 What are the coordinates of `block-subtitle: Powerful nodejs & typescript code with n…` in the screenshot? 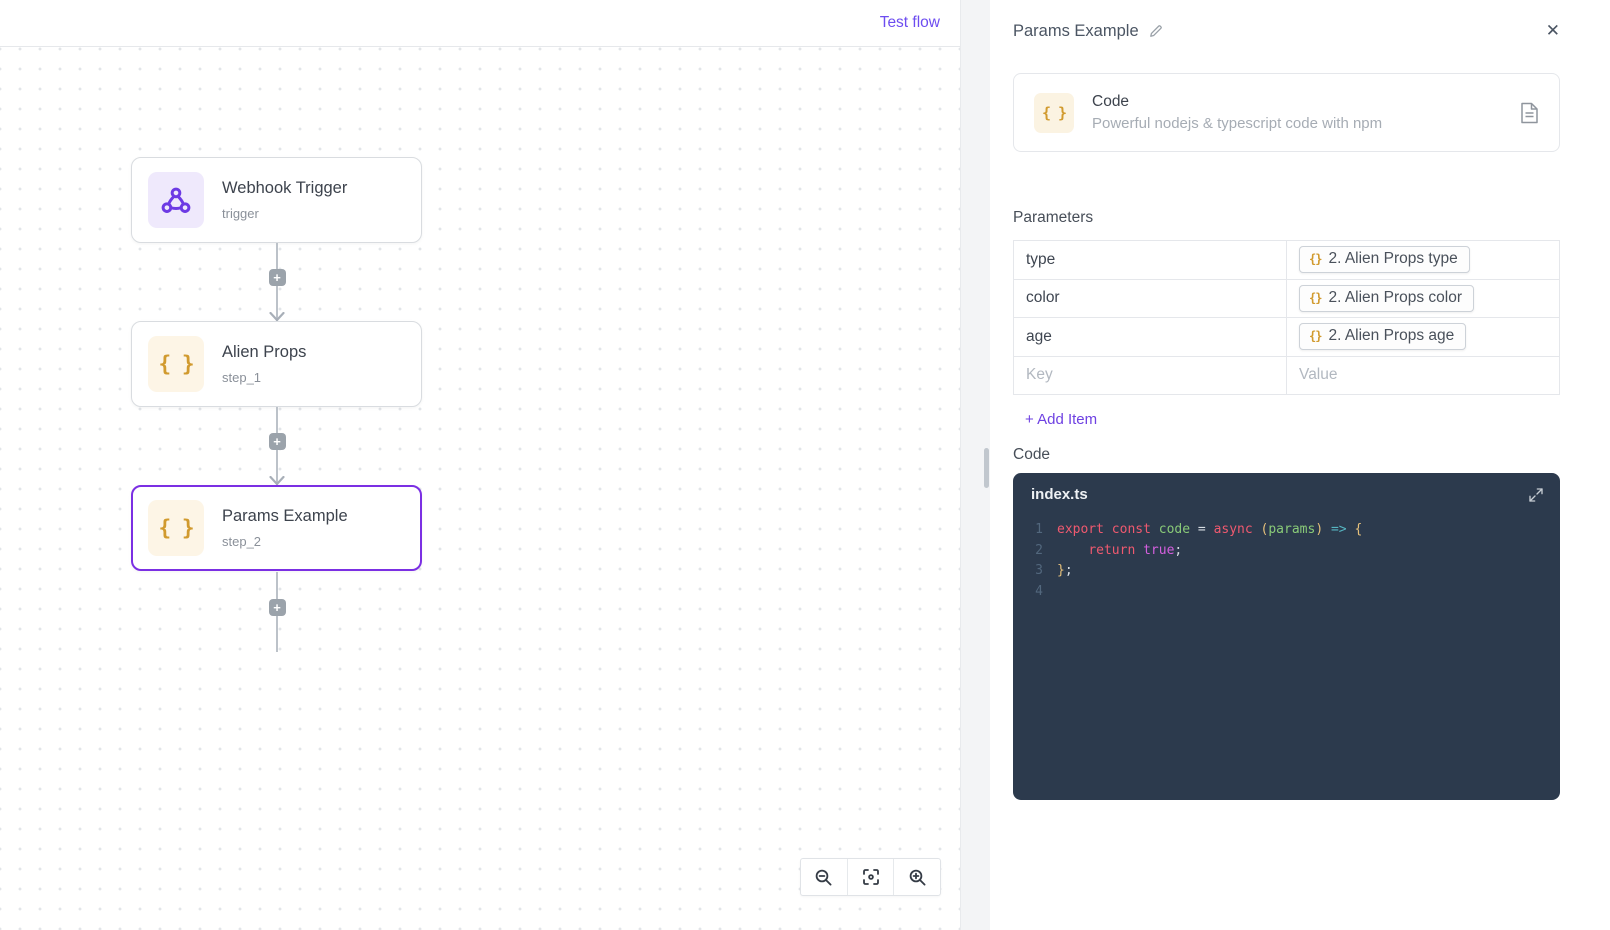 It's located at (1237, 123).